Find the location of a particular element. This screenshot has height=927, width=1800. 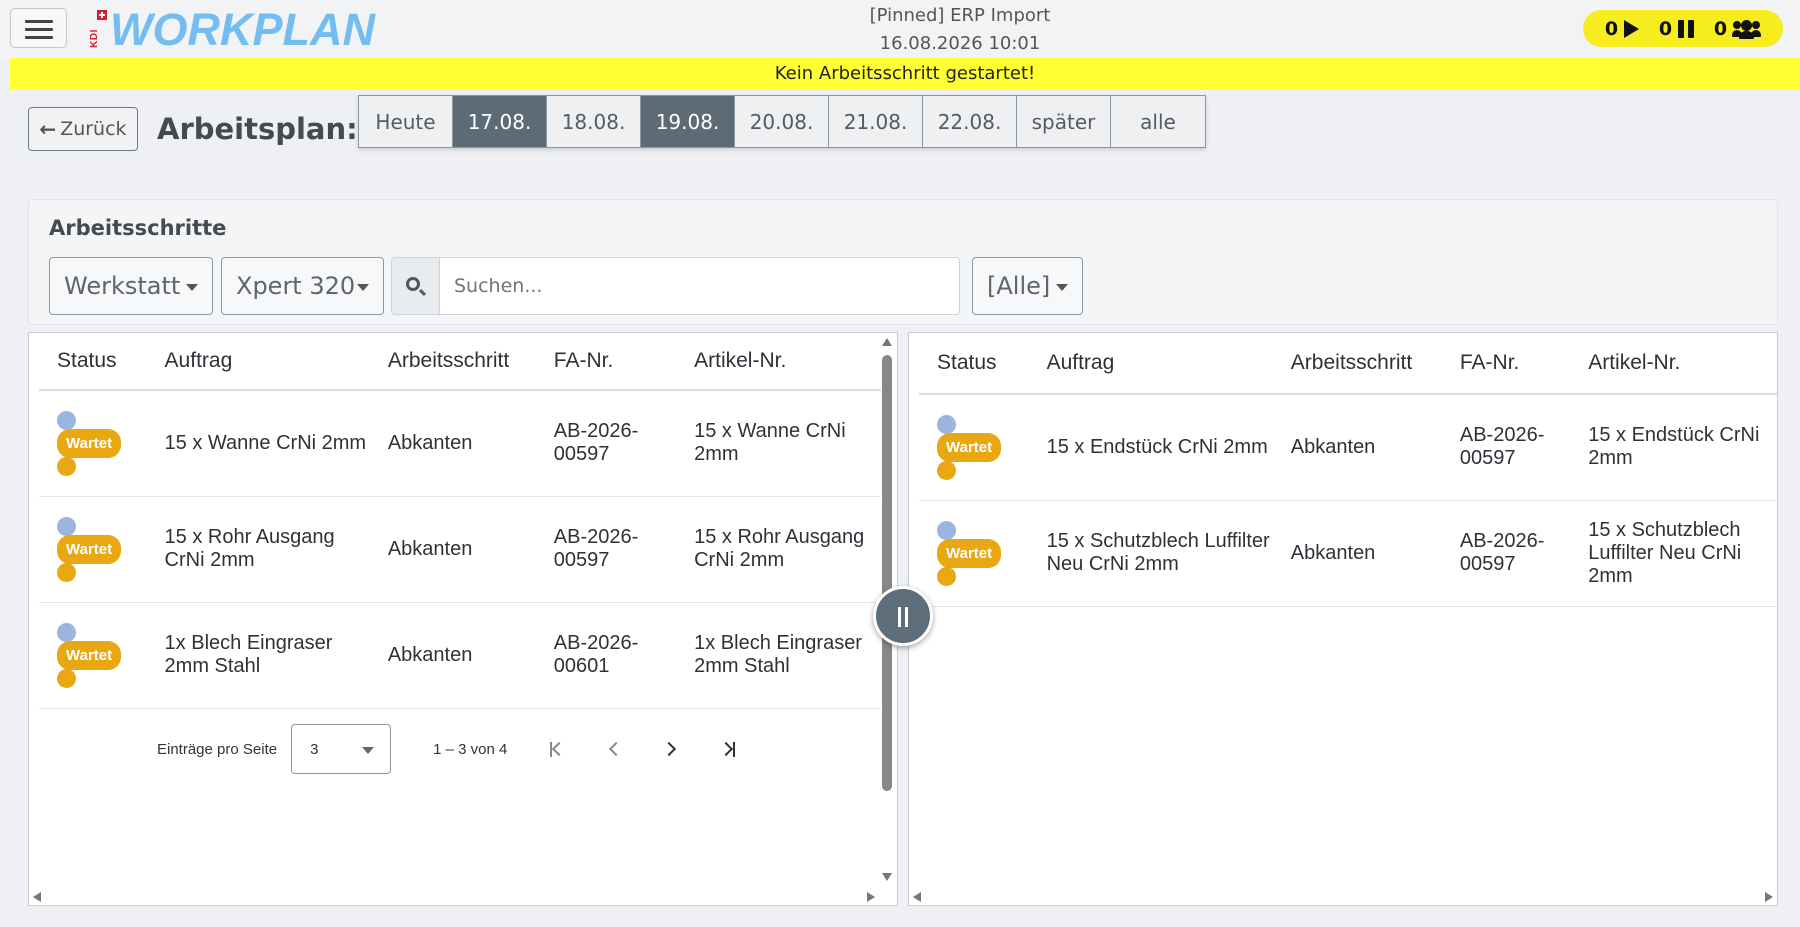

users-icon is located at coordinates (1747, 29).